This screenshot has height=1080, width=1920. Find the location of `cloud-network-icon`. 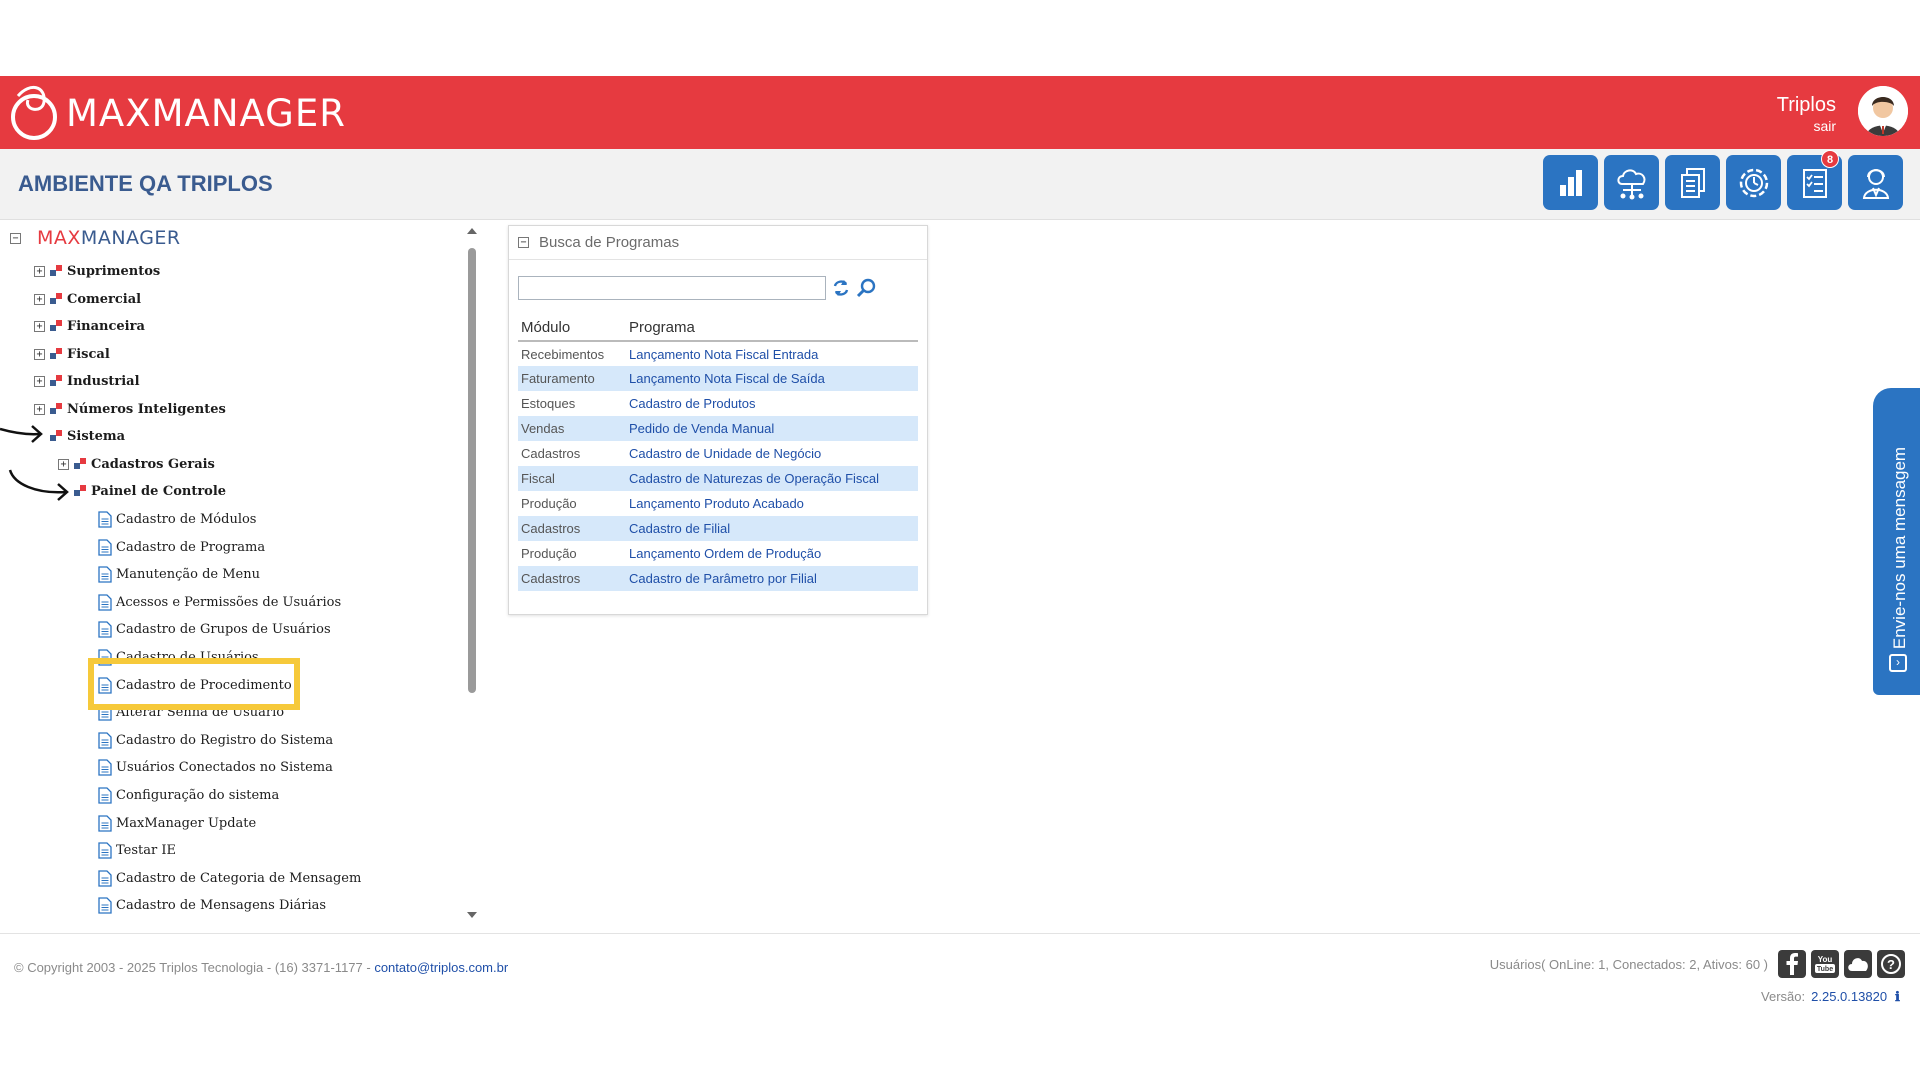

cloud-network-icon is located at coordinates (1630, 183).